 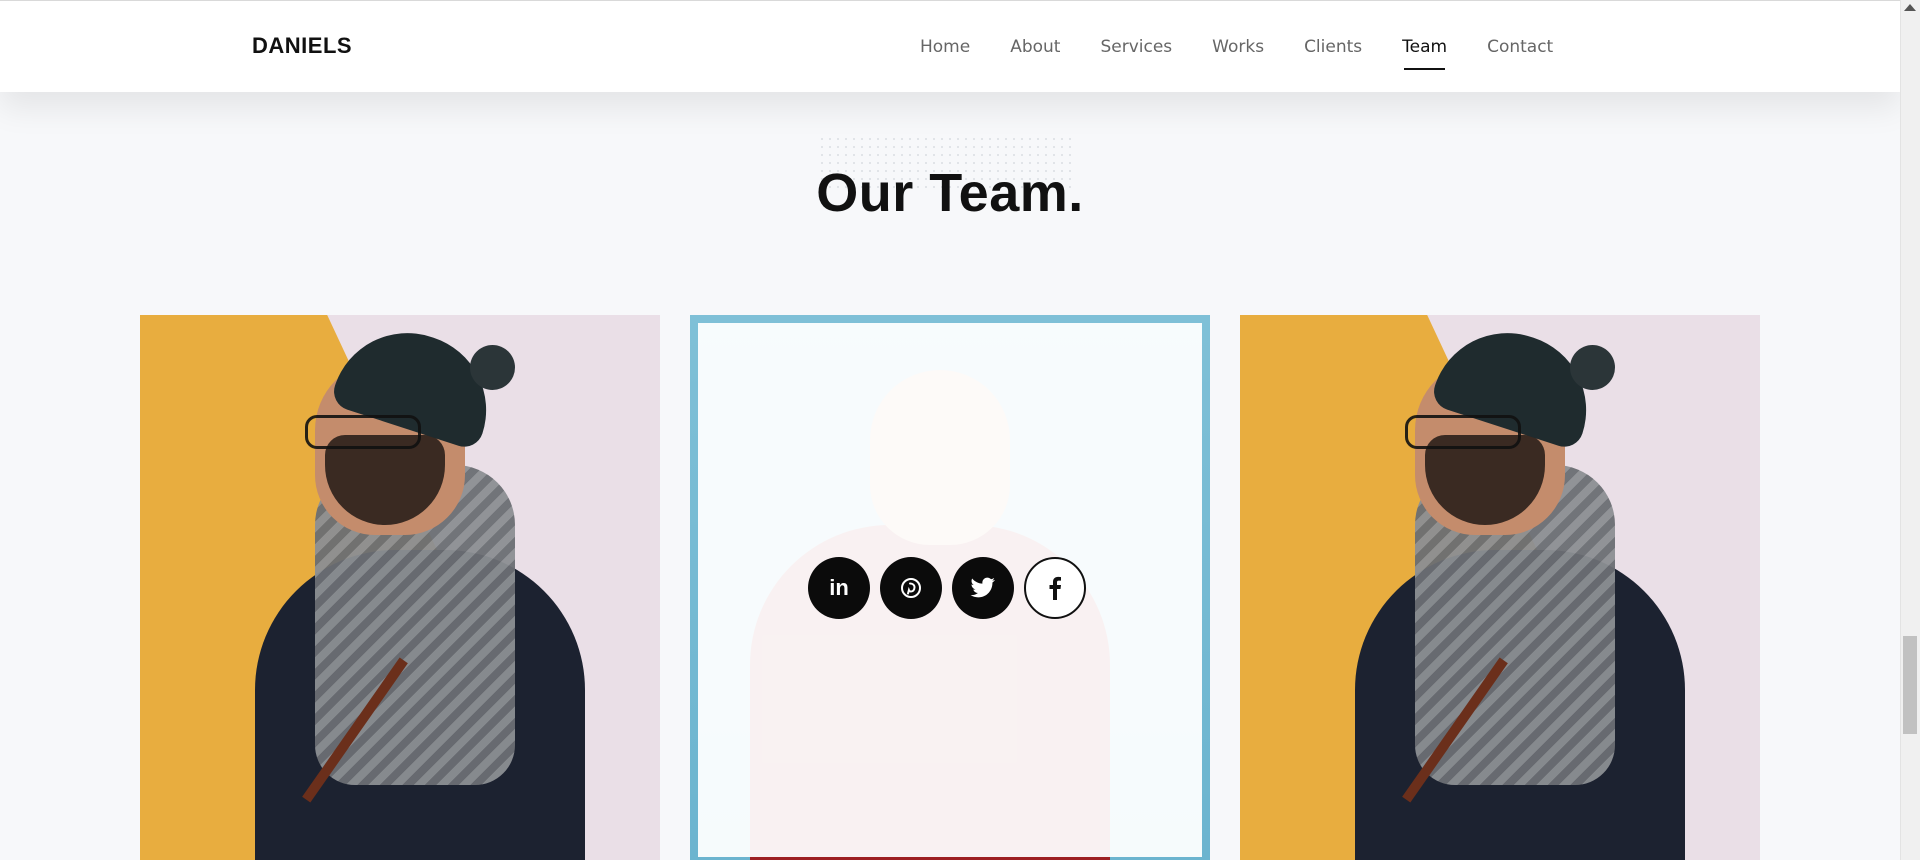 What do you see at coordinates (950, 0) in the screenshot?
I see `header-topline` at bounding box center [950, 0].